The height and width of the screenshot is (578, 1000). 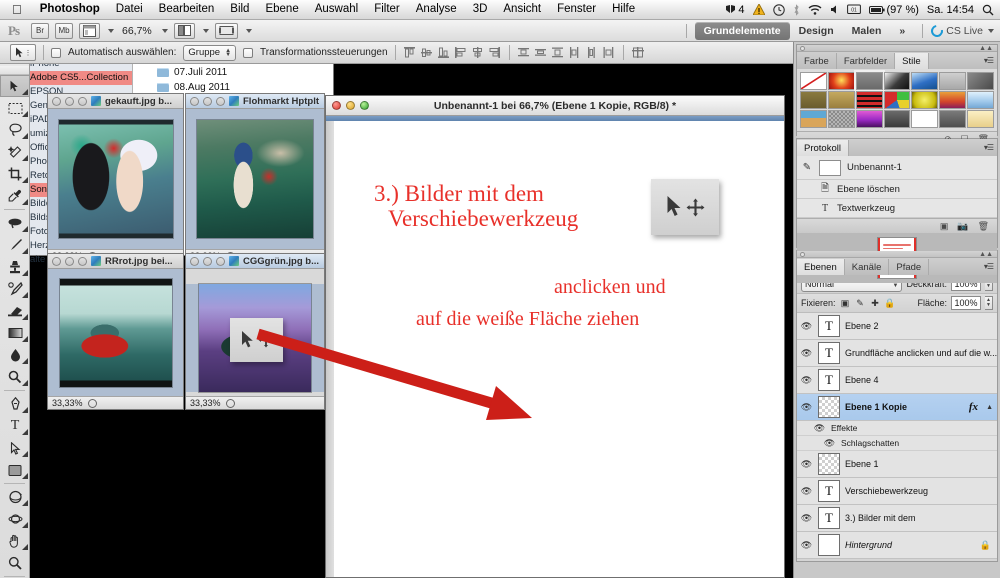 What do you see at coordinates (623, 9) in the screenshot?
I see `menu-item-hilfe: Hilfe` at bounding box center [623, 9].